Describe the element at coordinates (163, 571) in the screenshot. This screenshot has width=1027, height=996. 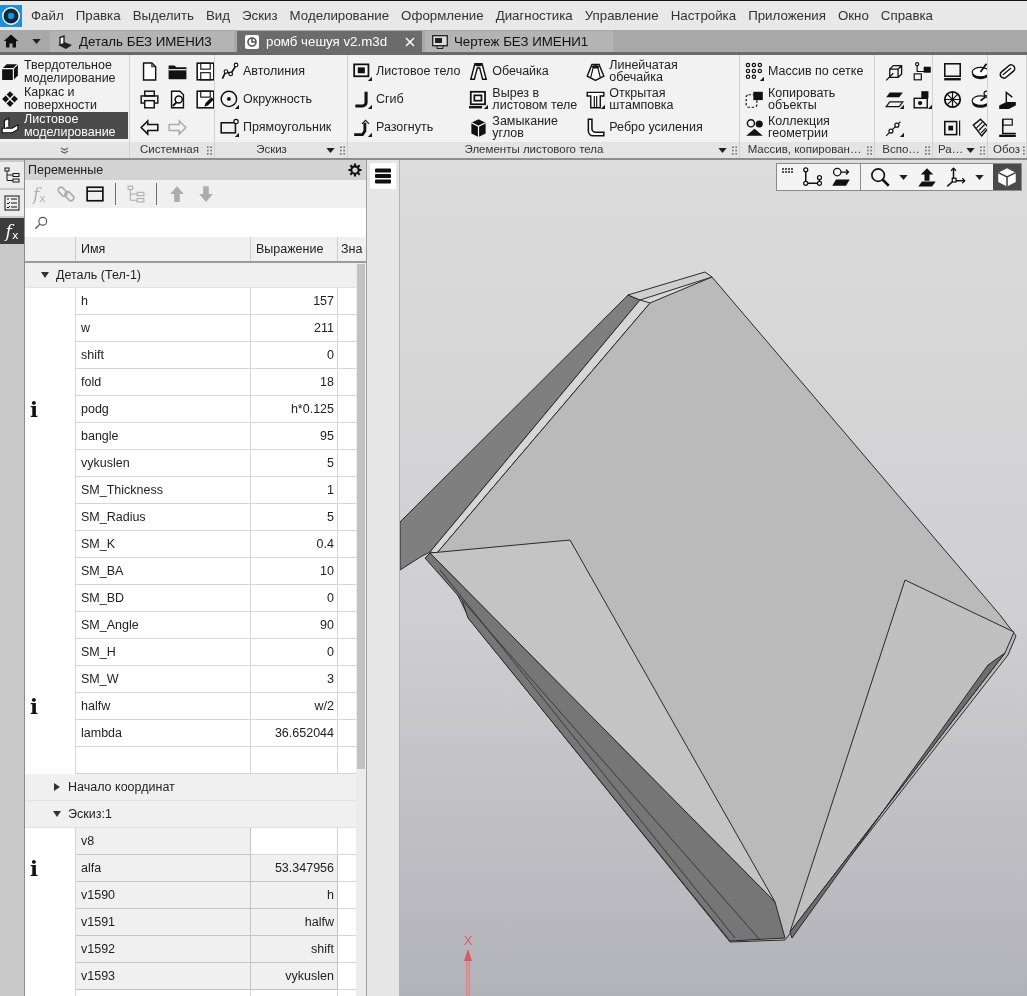
I see `variable-name: SM_BA` at that location.